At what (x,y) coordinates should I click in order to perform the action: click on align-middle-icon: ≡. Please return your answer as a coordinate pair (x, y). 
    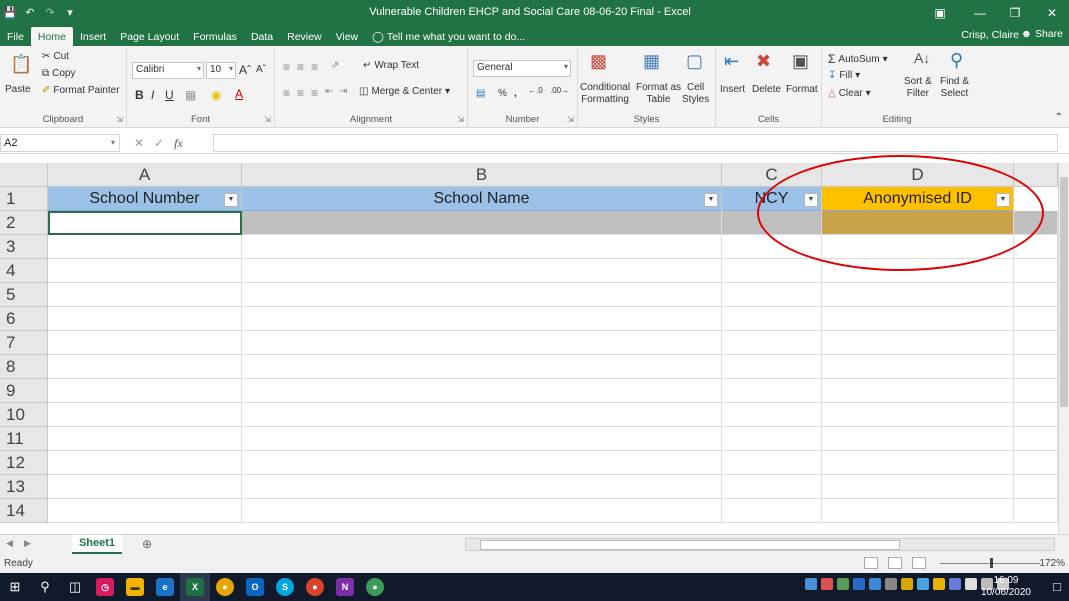
    Looking at the image, I should click on (300, 67).